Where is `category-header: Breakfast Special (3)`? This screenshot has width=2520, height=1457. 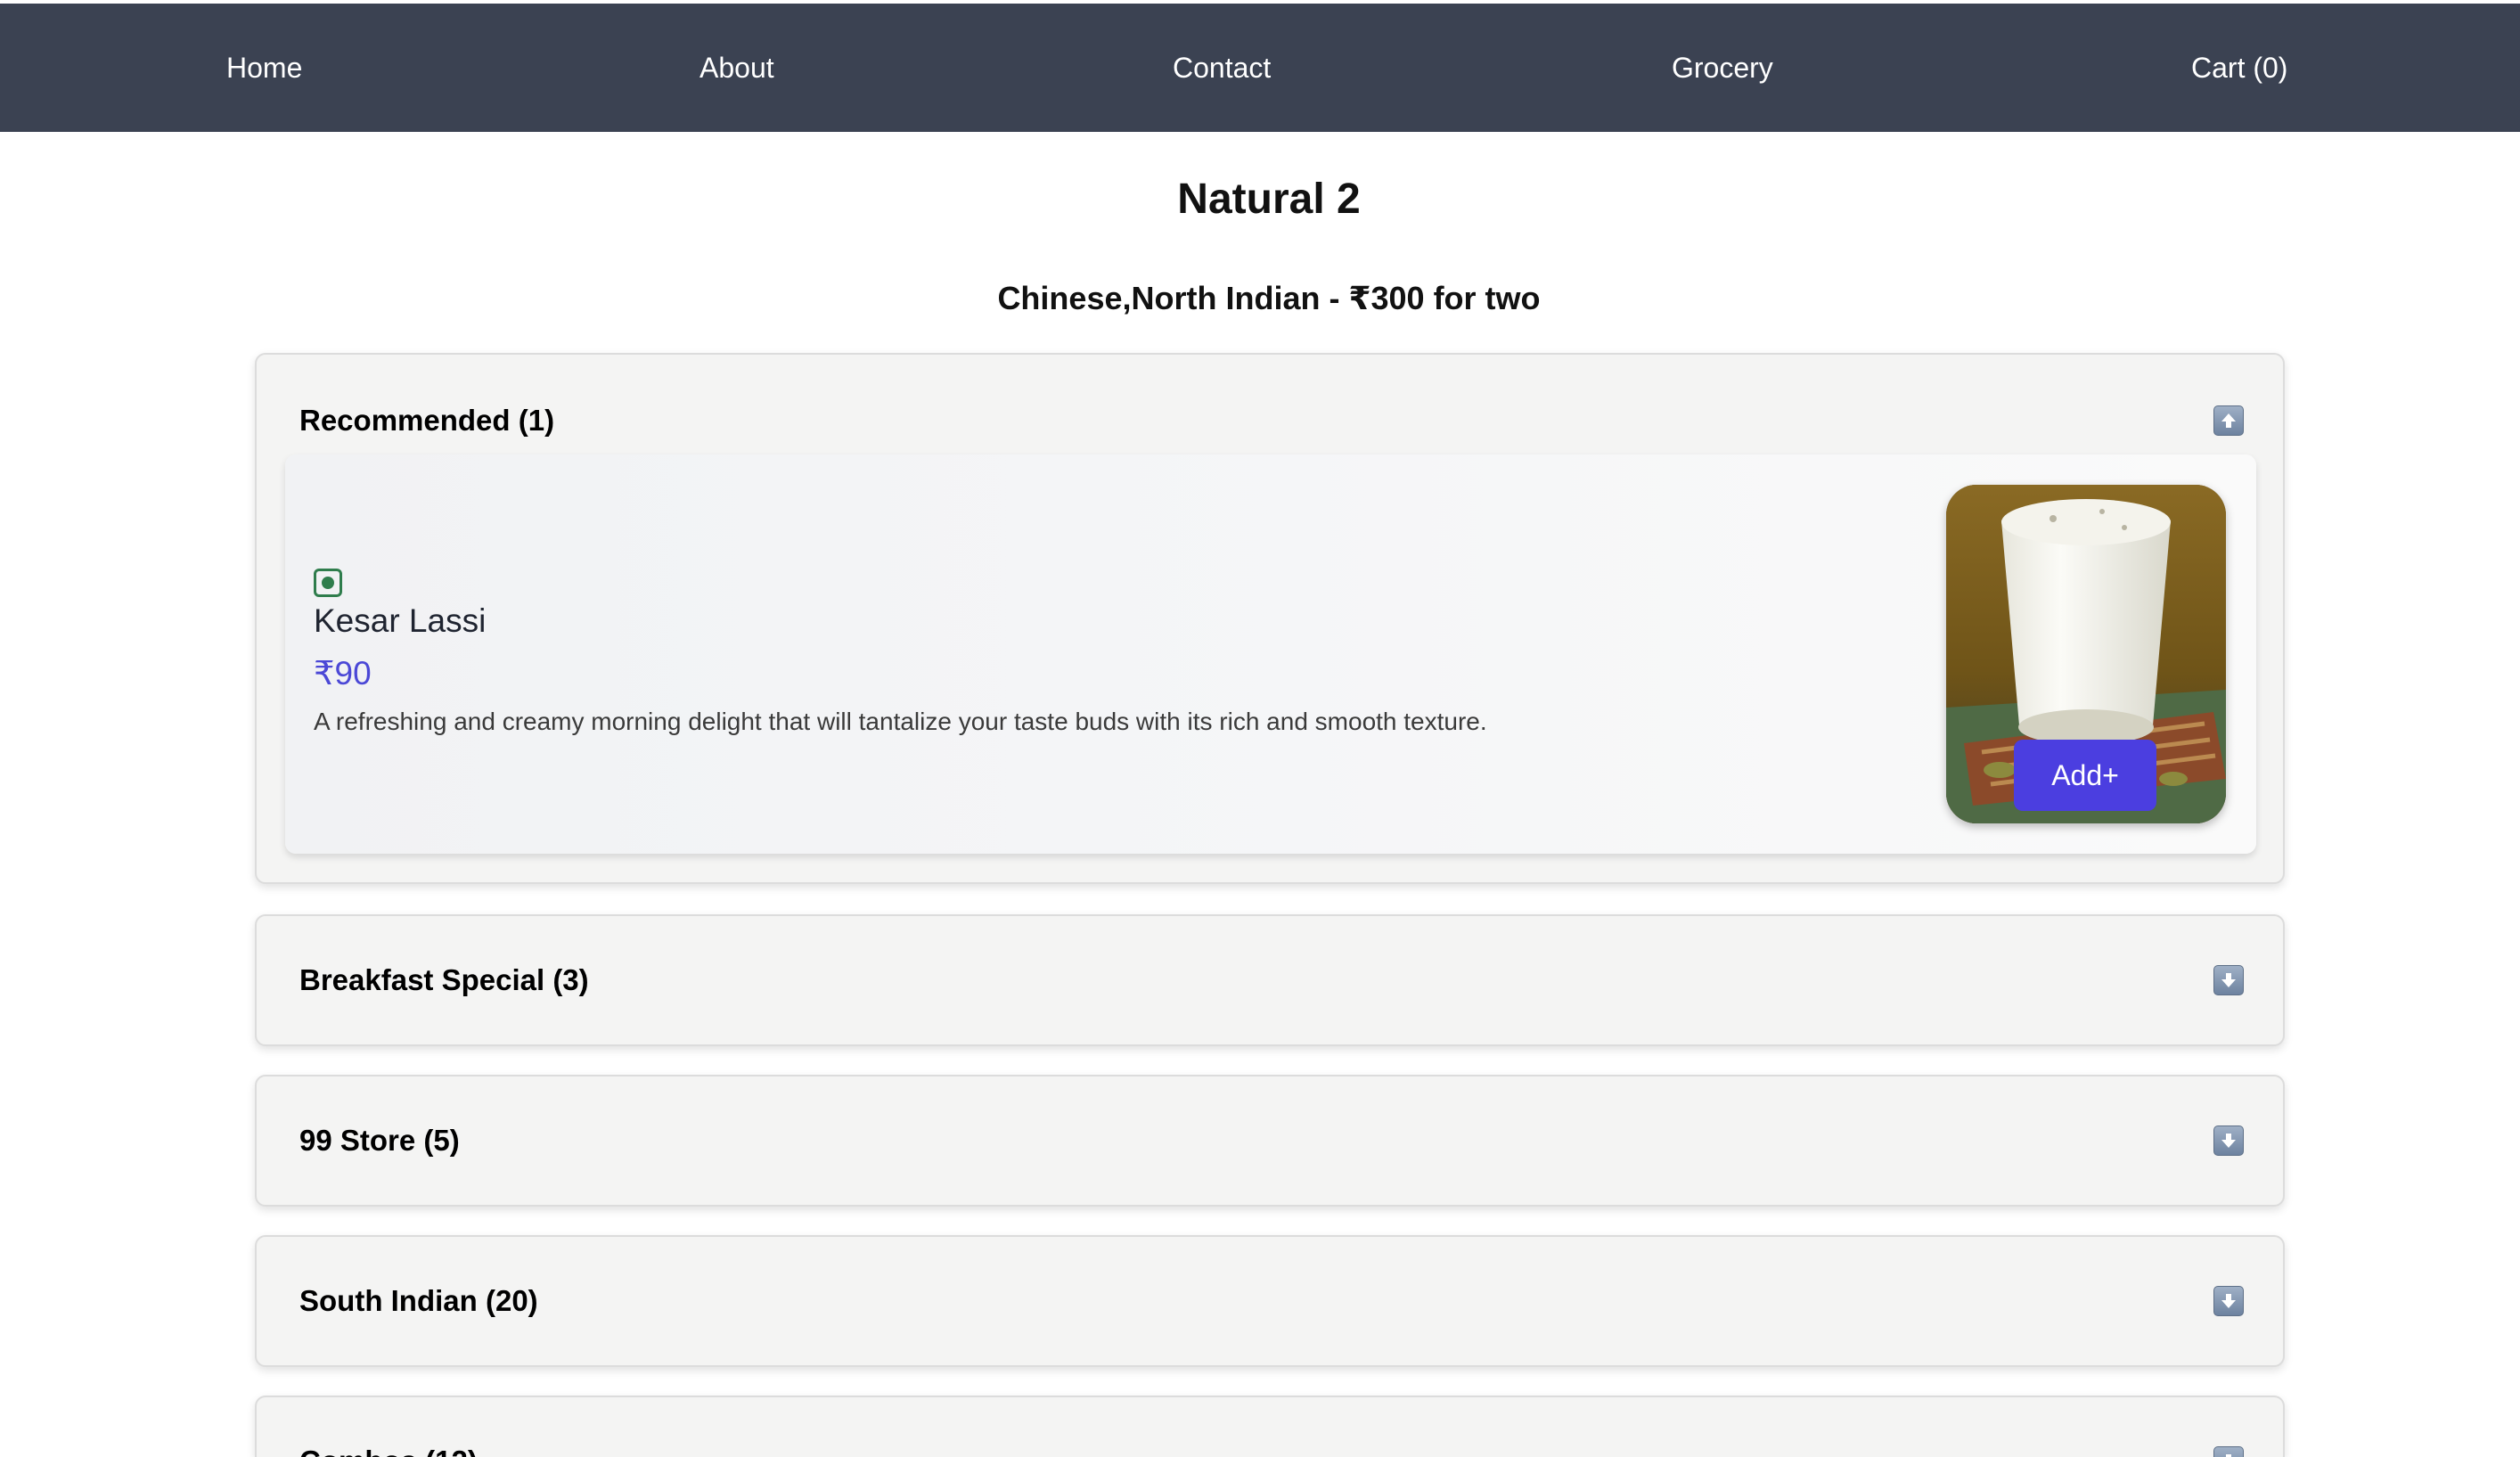
category-header: Breakfast Special (3) is located at coordinates (1271, 980).